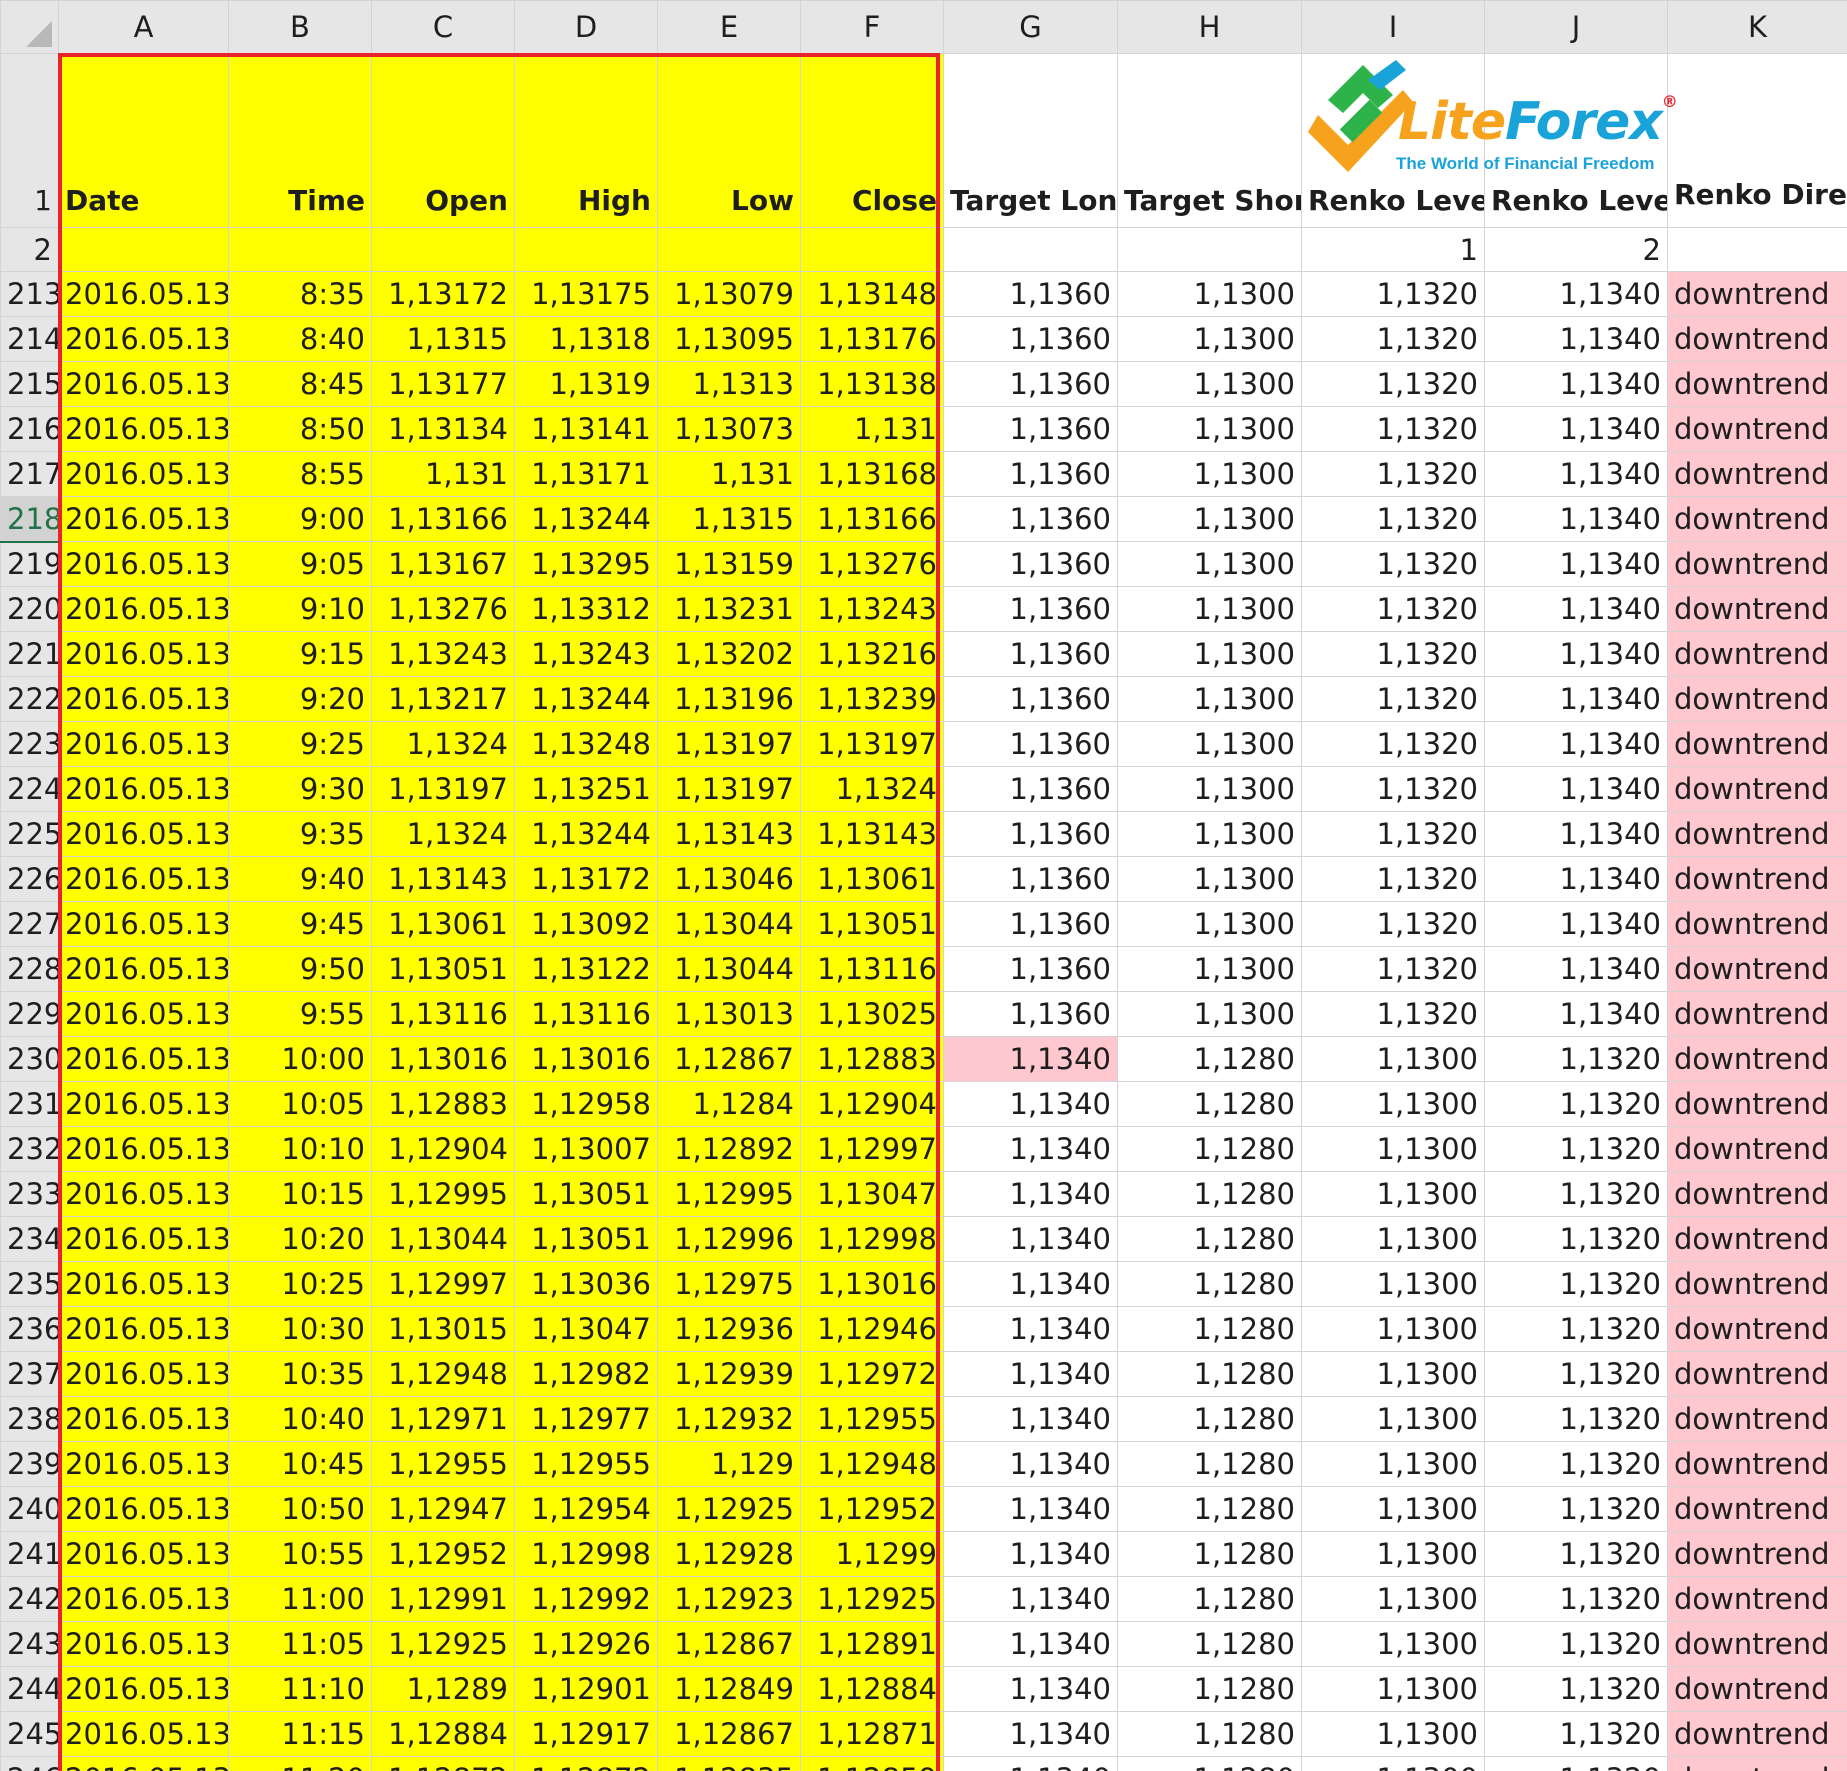 Image resolution: width=1847 pixels, height=1771 pixels. What do you see at coordinates (872, 1599) in the screenshot?
I see `close-cell: 1,12925` at bounding box center [872, 1599].